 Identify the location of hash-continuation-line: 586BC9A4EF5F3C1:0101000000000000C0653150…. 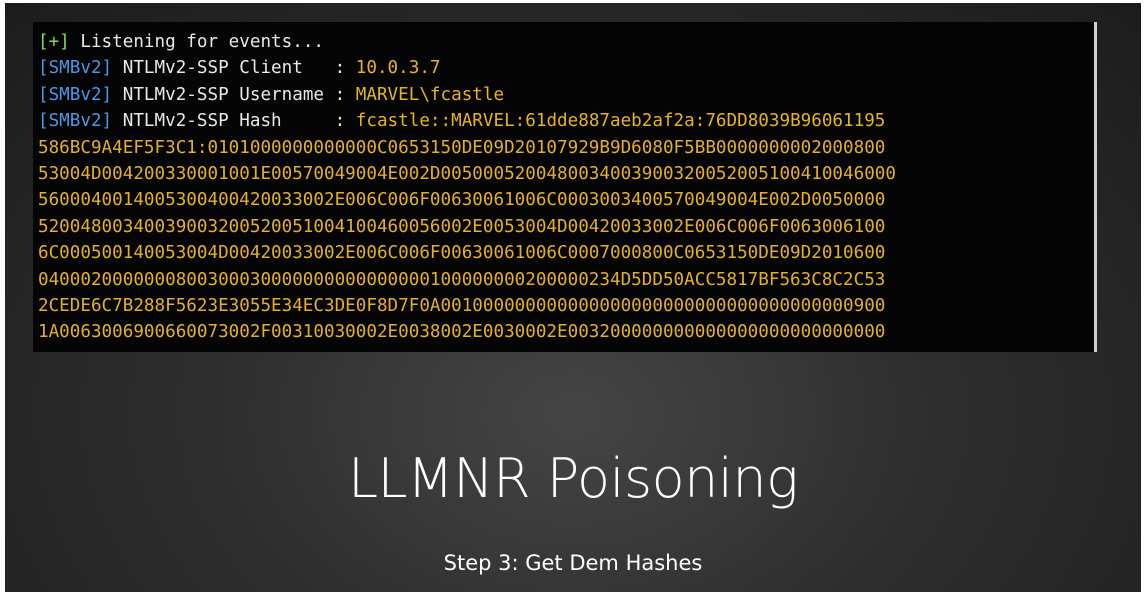
(462, 147).